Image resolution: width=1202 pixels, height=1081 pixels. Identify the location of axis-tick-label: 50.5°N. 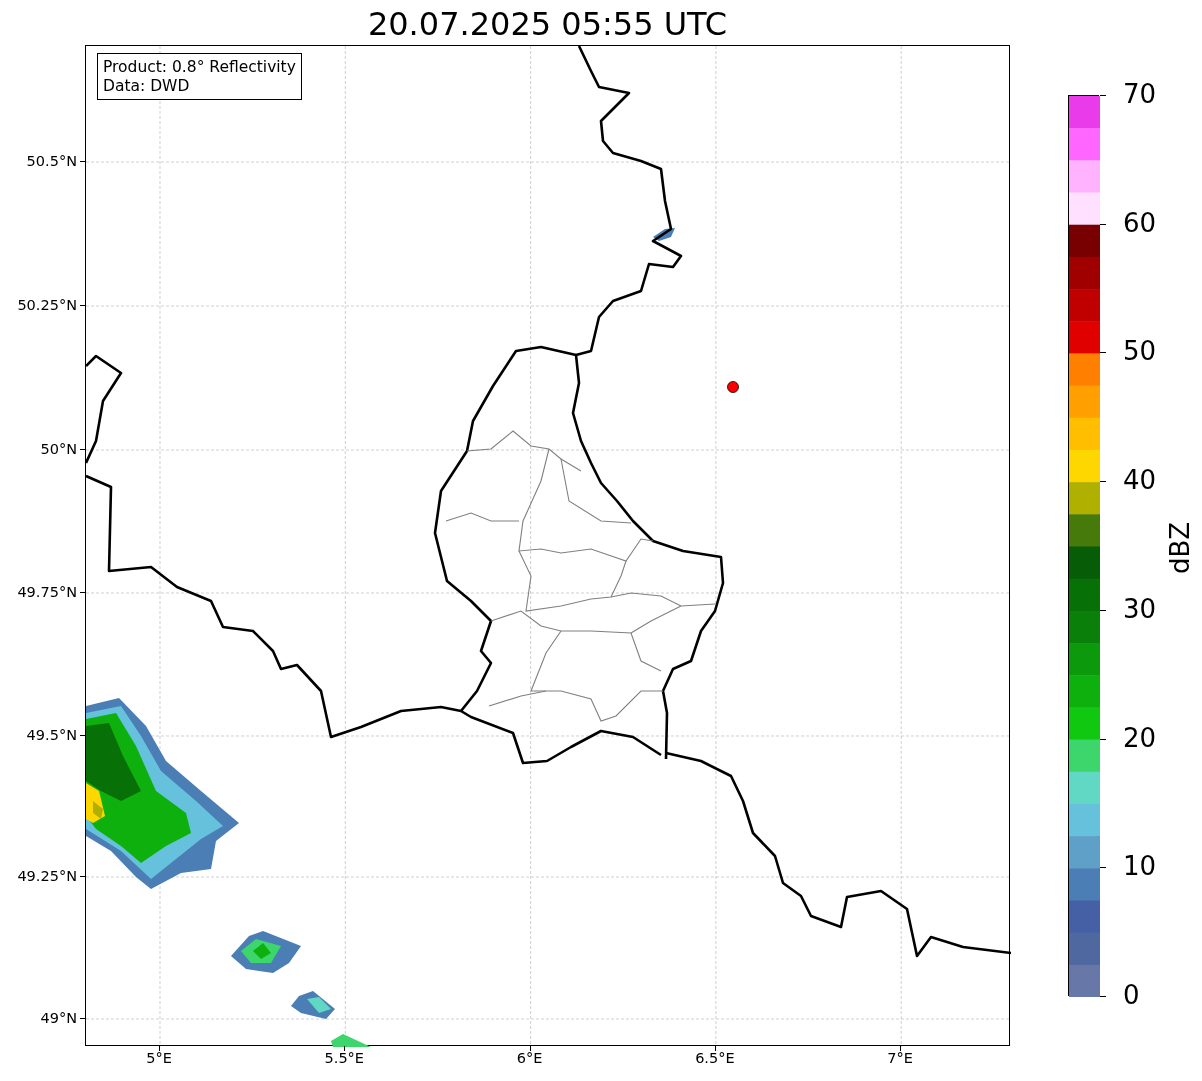
(51, 161).